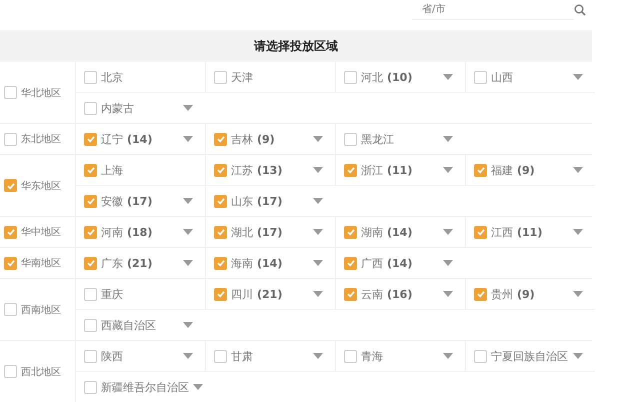 This screenshot has height=402, width=620. I want to click on count-label: (11), so click(529, 232).